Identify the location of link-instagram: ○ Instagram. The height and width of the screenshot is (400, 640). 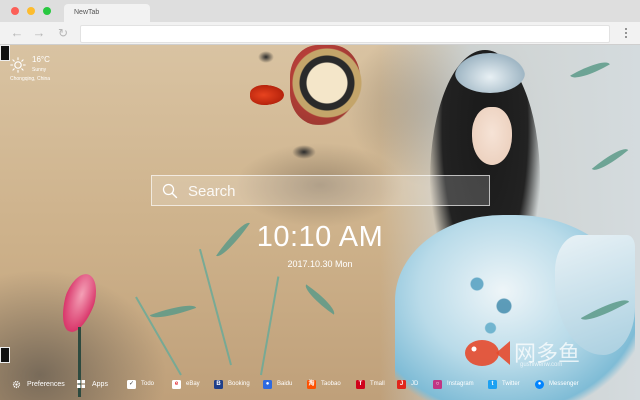
(453, 384).